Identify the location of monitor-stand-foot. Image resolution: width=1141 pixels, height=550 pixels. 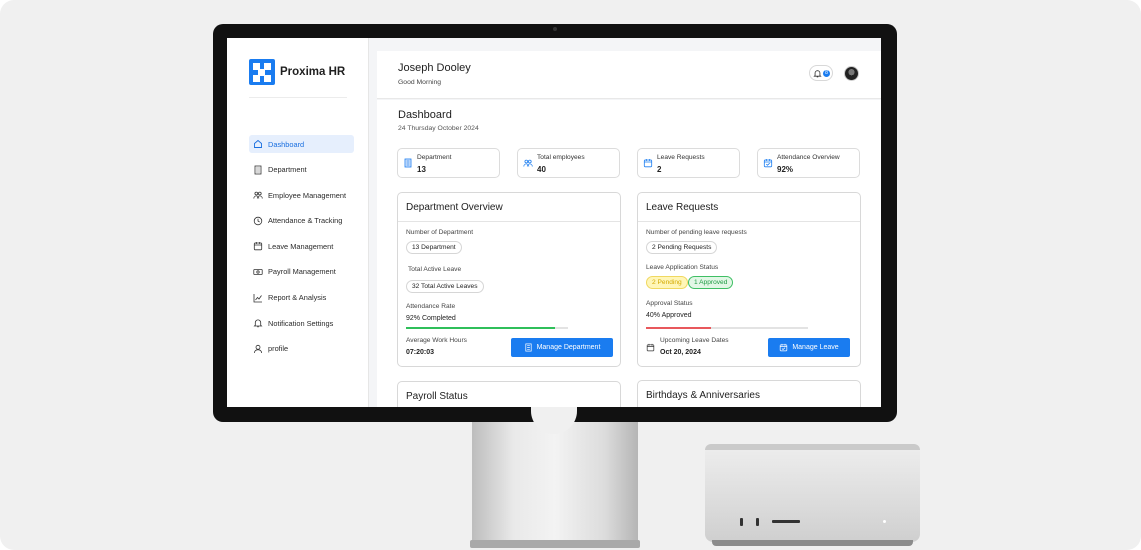
(555, 544).